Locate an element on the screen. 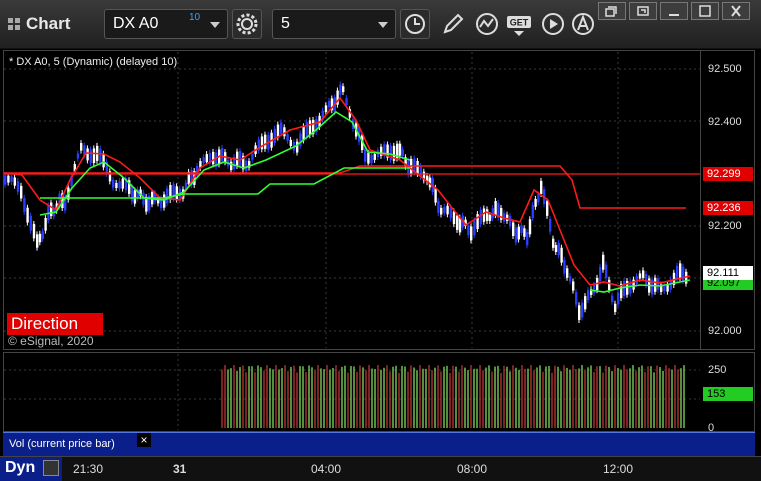 The image size is (761, 481). time-template-button is located at coordinates (415, 24).